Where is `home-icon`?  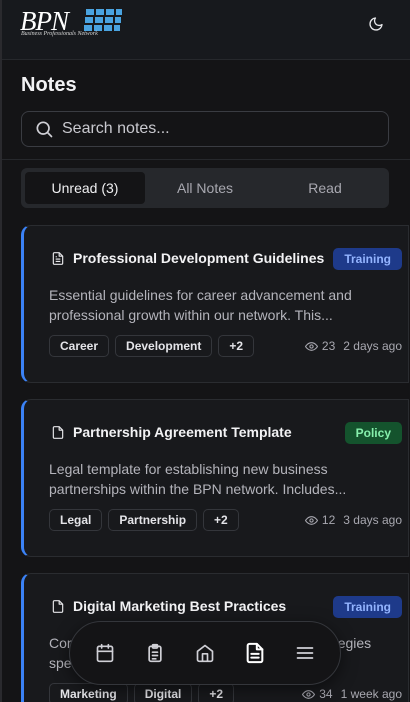
home-icon is located at coordinates (205, 653).